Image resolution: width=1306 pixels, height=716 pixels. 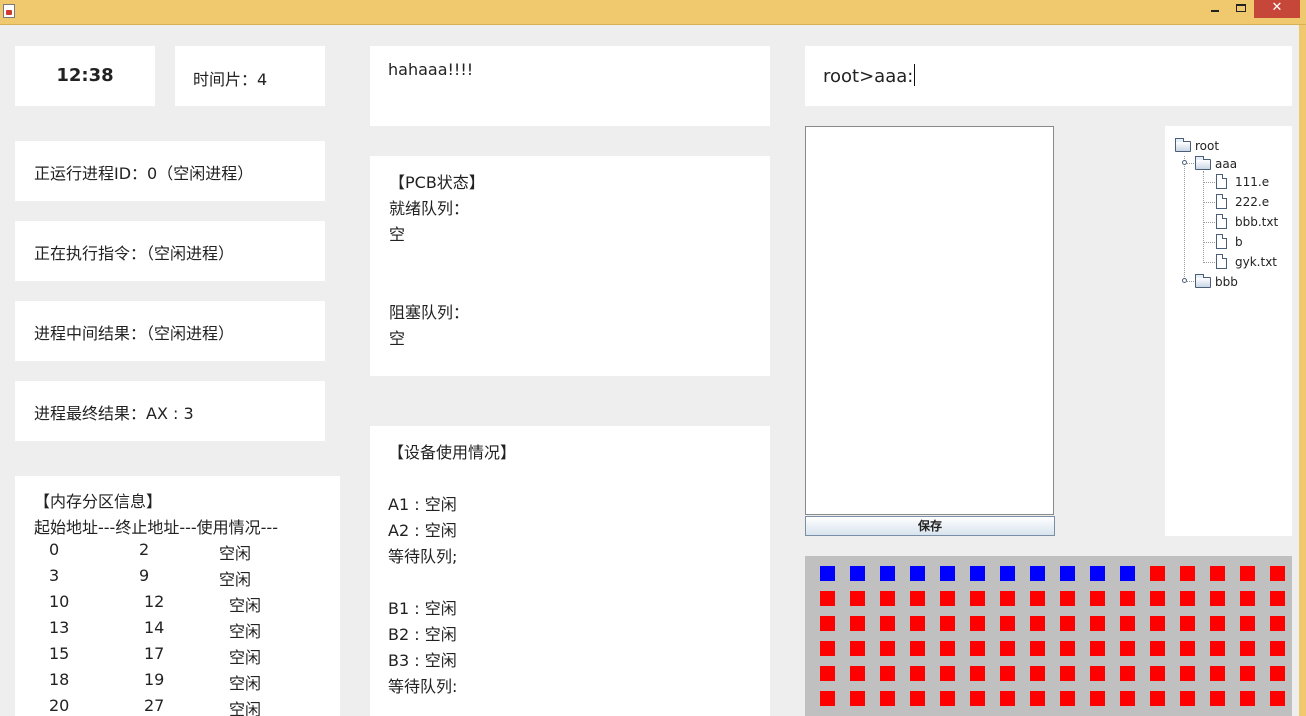 I want to click on memory-row: 20 27 空闲, so click(x=177, y=706).